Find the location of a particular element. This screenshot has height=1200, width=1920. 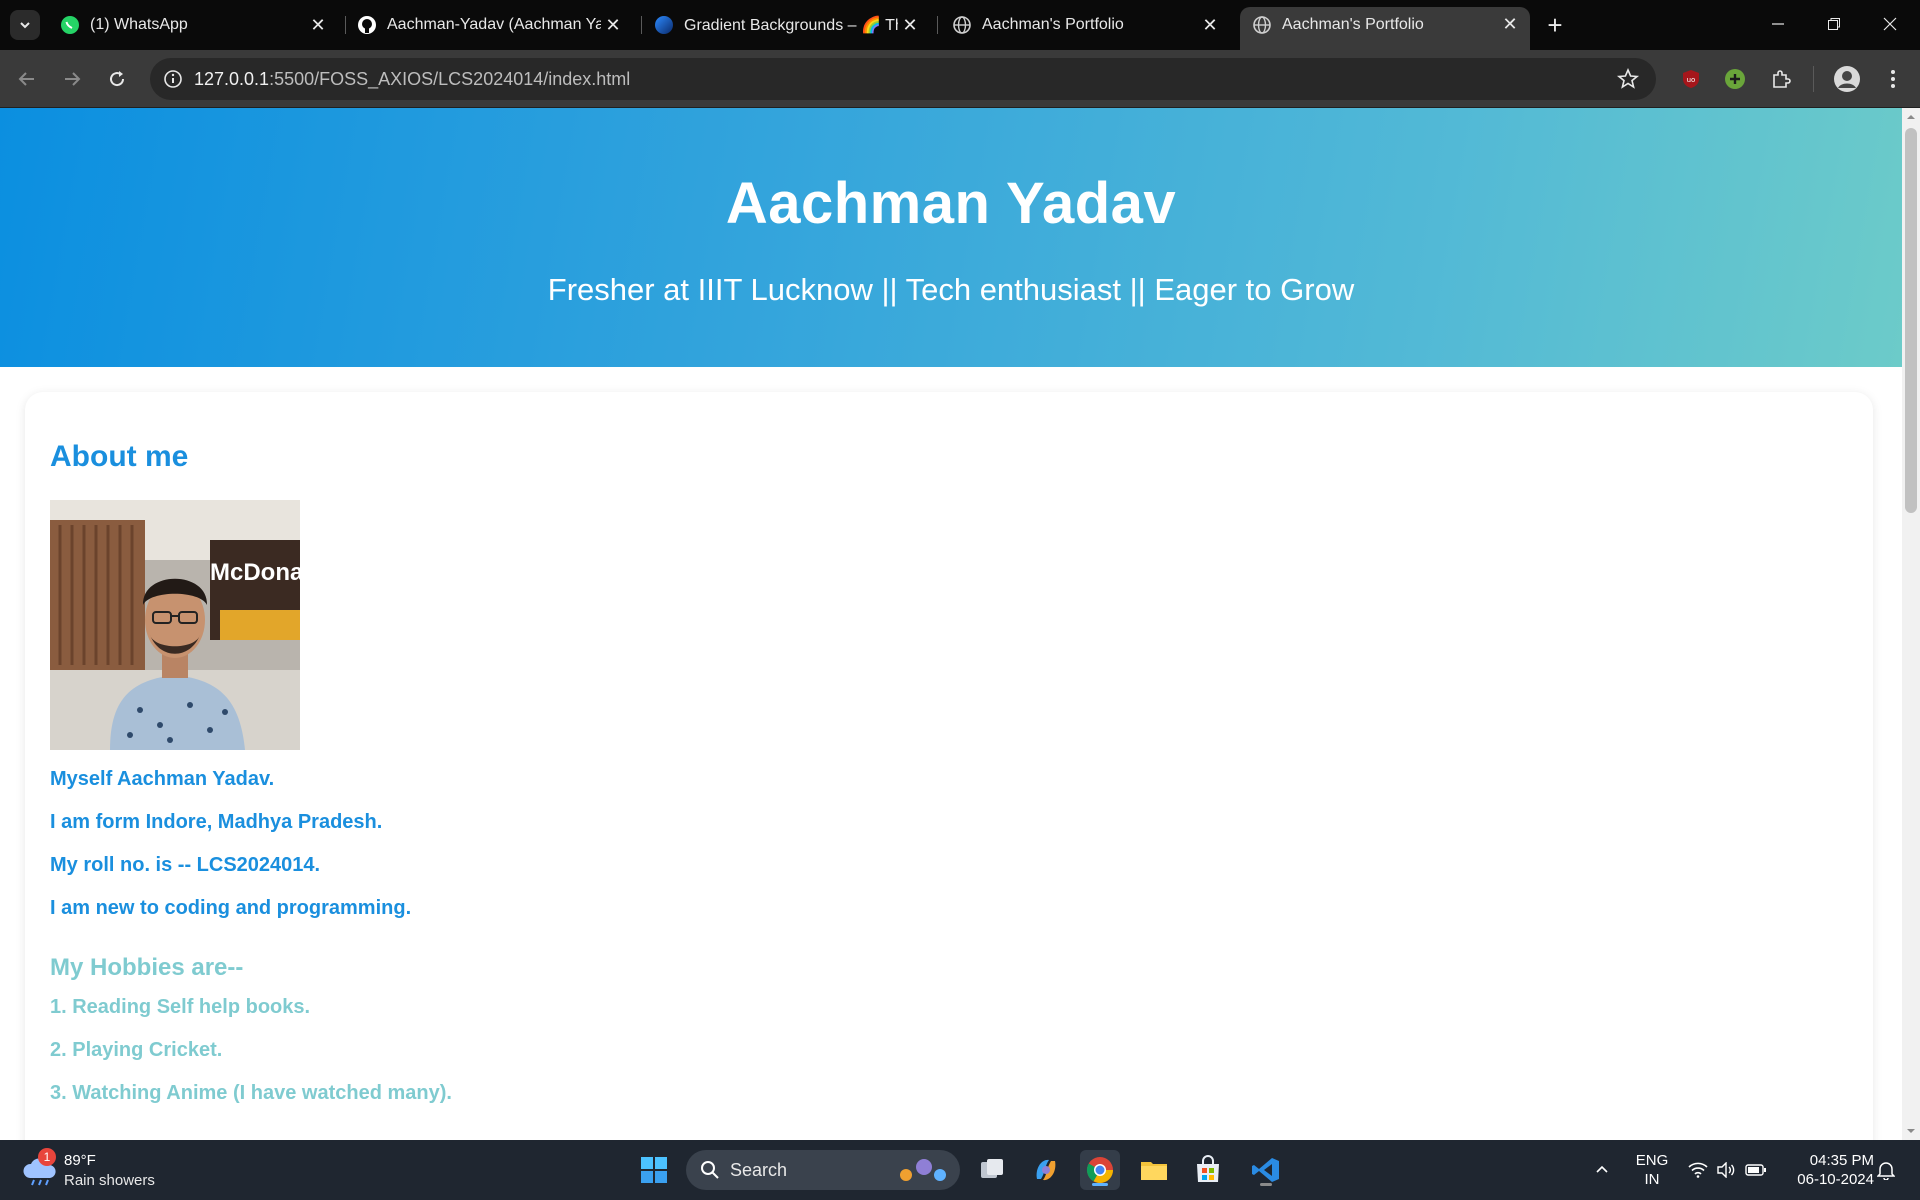

task-view-icon is located at coordinates (992, 1168).